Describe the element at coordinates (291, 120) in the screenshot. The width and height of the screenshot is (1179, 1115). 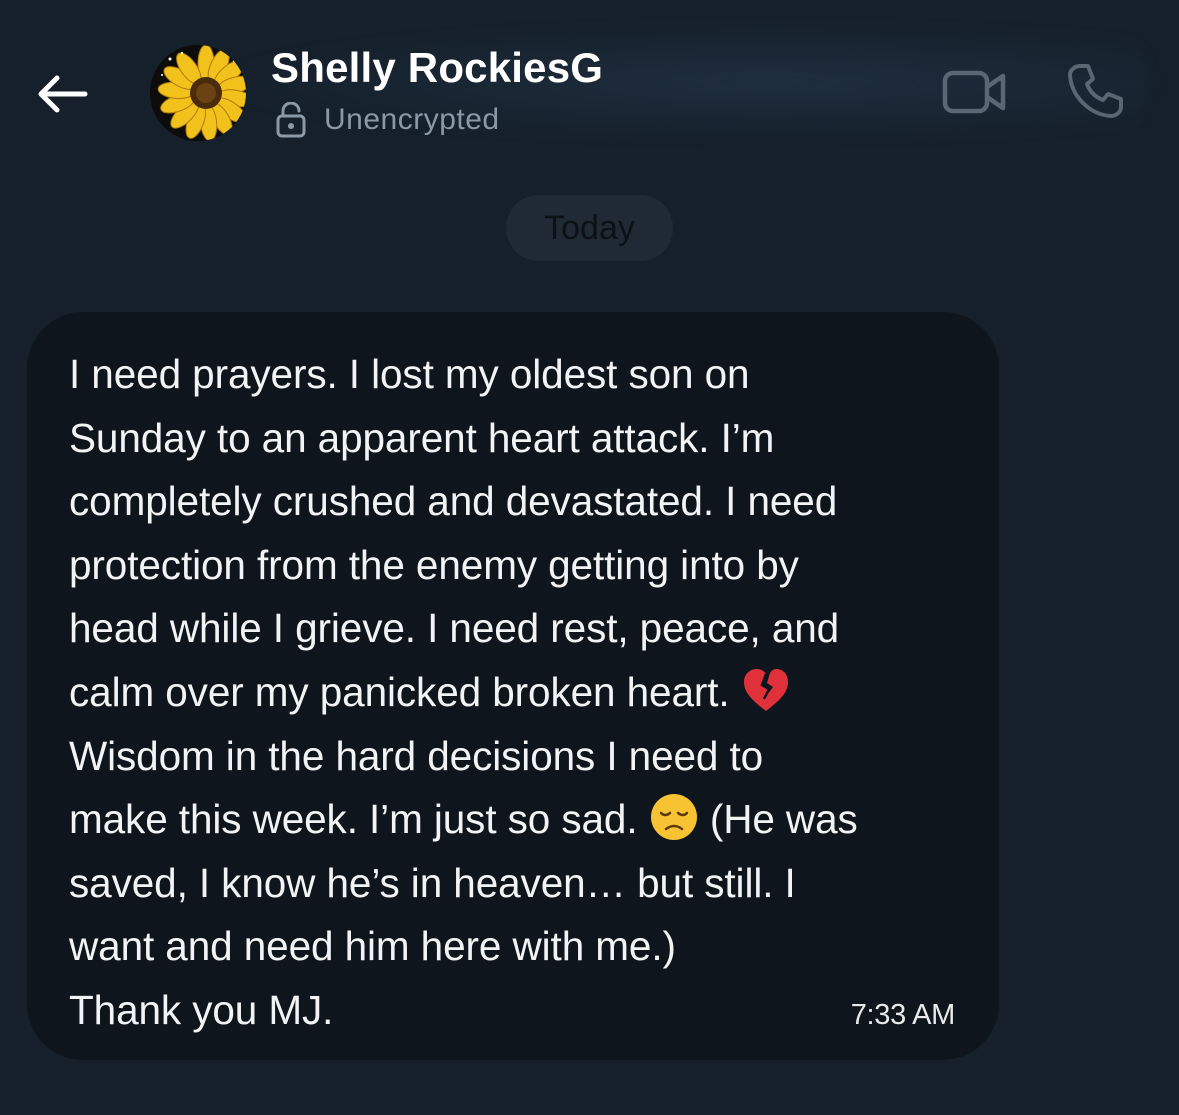
I see `unlocked-padlock-icon` at that location.